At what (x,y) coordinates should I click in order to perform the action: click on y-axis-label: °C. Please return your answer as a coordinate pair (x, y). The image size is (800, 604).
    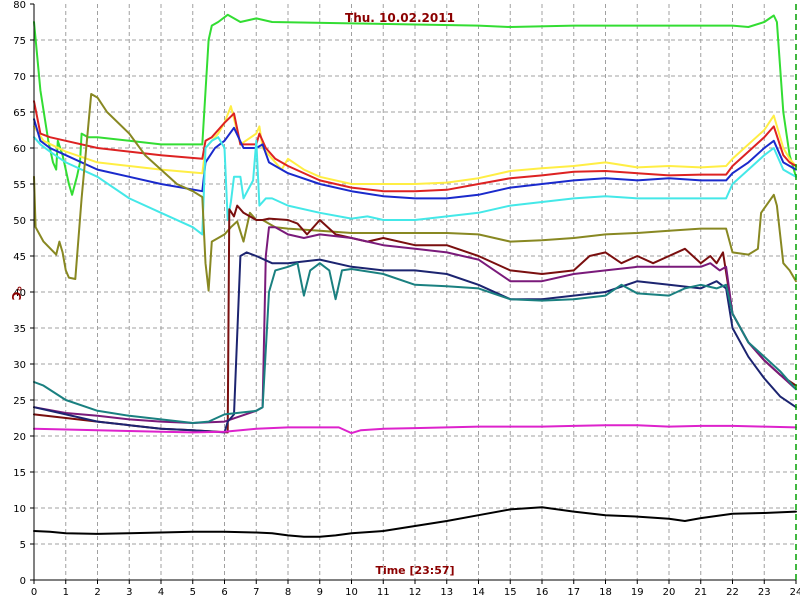
    Looking at the image, I should click on (16, 293).